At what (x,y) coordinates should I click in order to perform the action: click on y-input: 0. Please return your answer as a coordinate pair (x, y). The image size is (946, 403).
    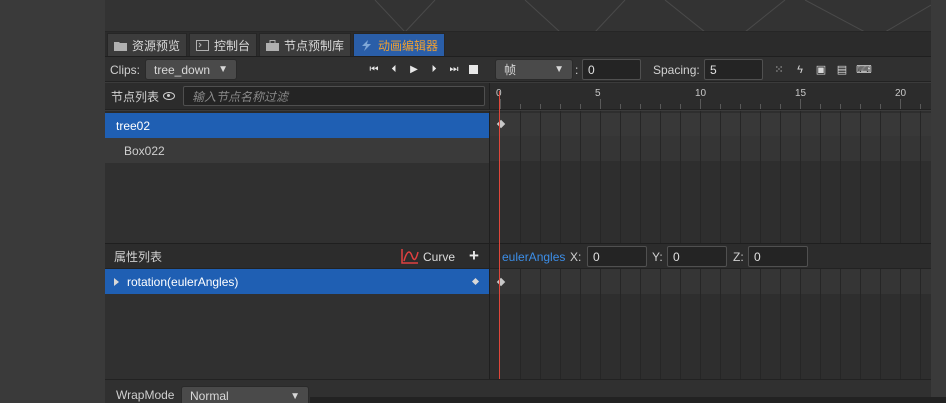
    Looking at the image, I should click on (697, 256).